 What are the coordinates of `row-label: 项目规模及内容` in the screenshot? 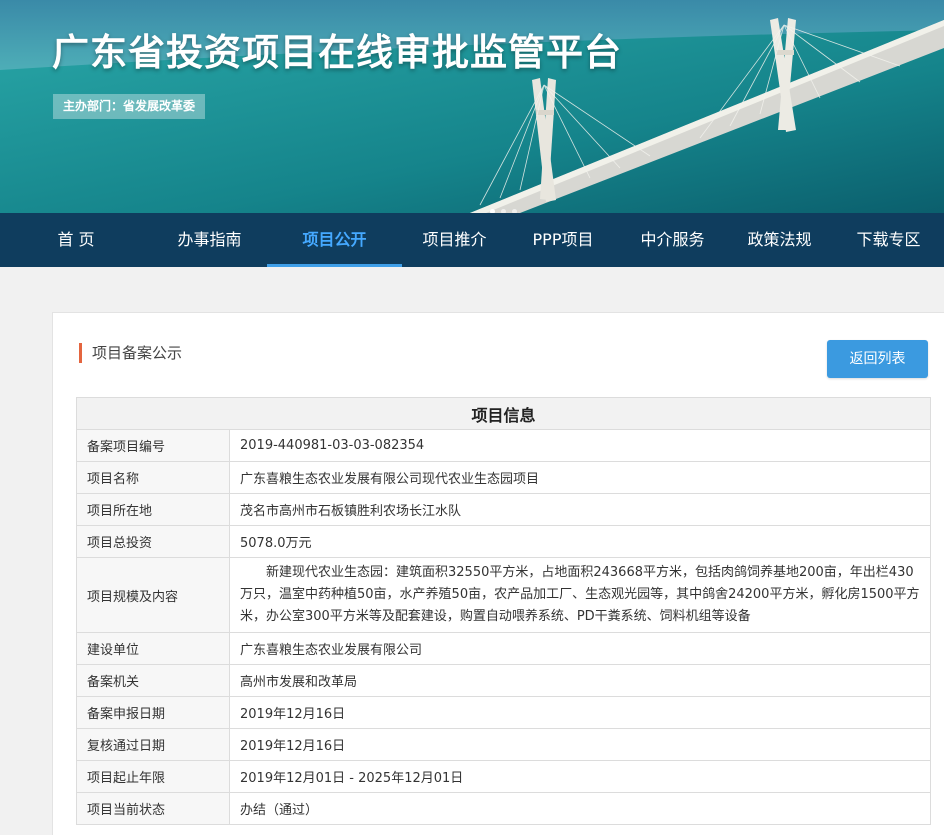 It's located at (153, 595).